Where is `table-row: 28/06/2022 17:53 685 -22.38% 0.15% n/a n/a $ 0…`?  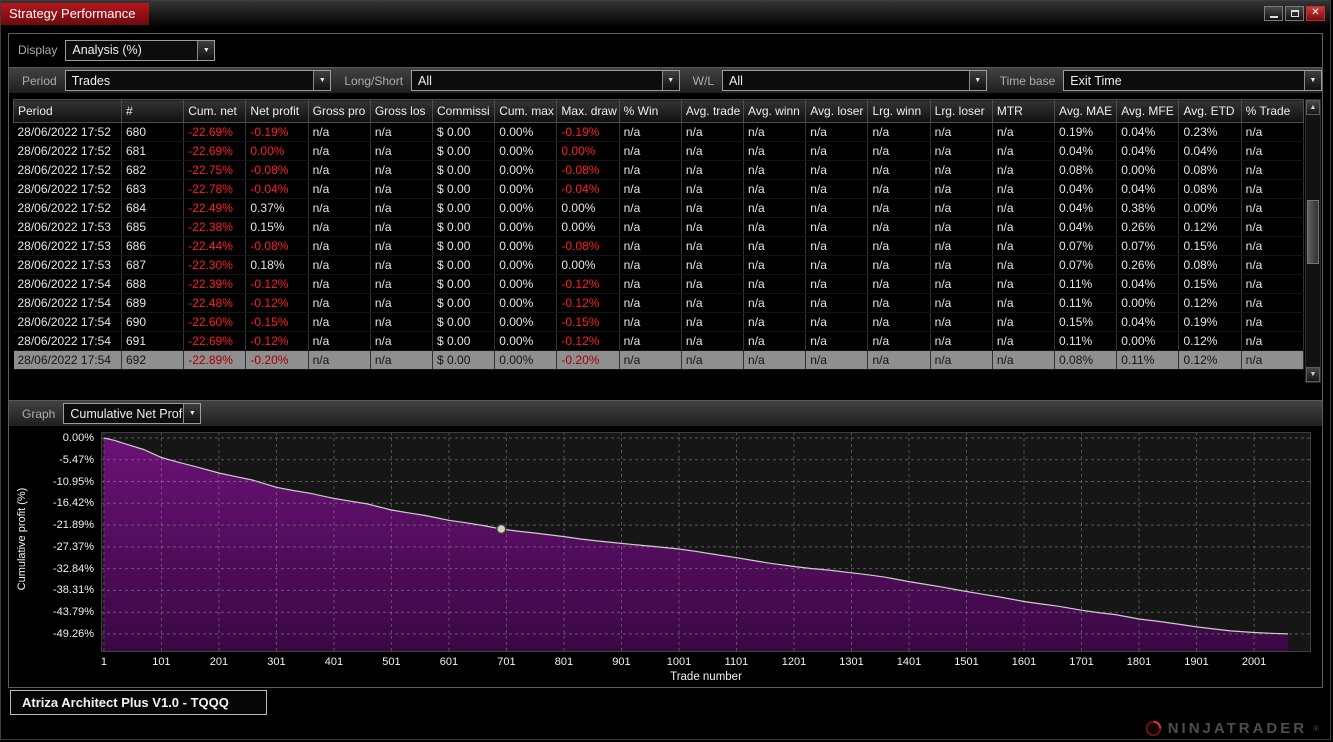 table-row: 28/06/2022 17:53 685 -22.38% 0.15% n/a n/a $ 0… is located at coordinates (658, 227).